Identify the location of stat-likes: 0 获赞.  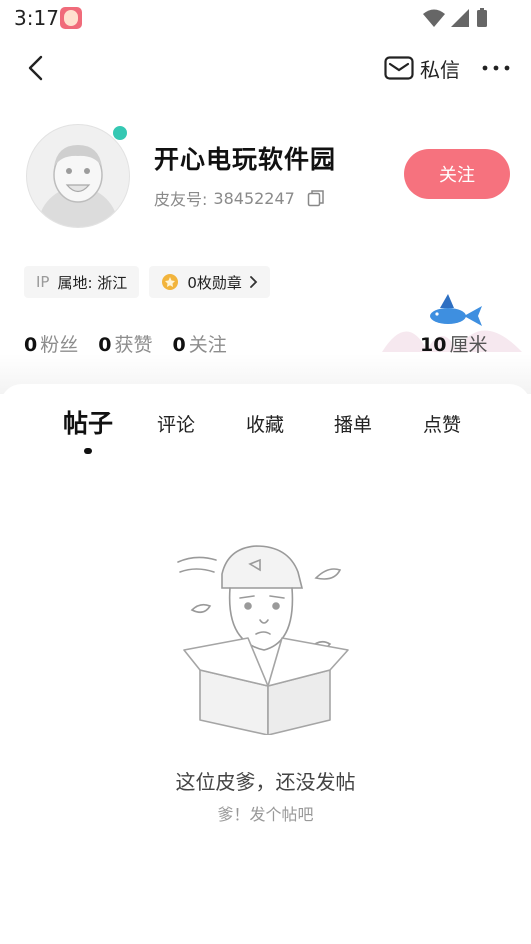
(125, 343).